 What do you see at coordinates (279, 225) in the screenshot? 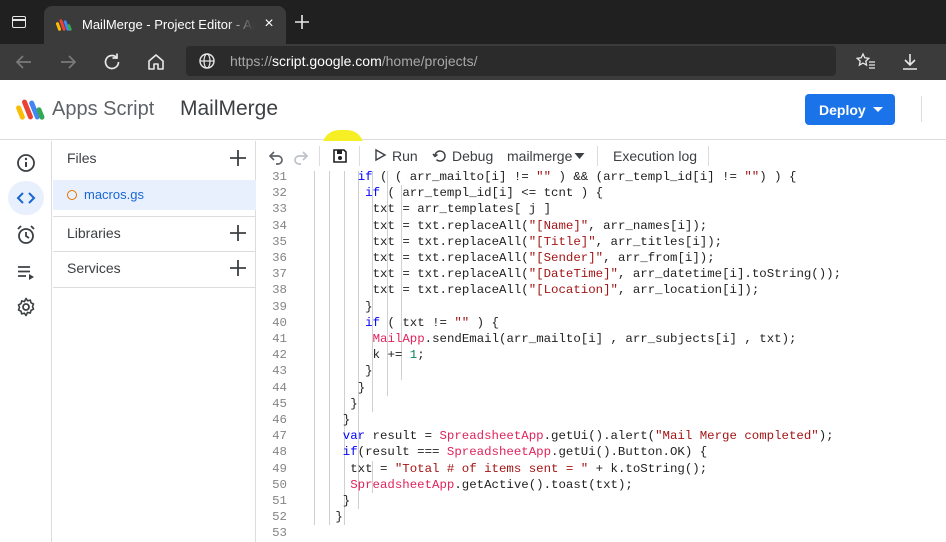
I see `line-number: 34` at bounding box center [279, 225].